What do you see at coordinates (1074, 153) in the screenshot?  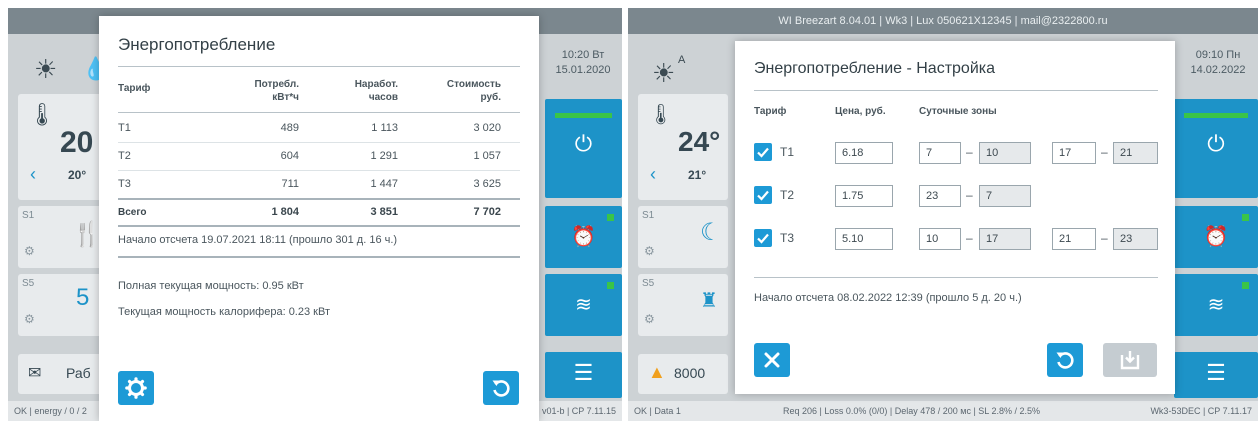 I see `tariff-t1-zone2-from-input` at bounding box center [1074, 153].